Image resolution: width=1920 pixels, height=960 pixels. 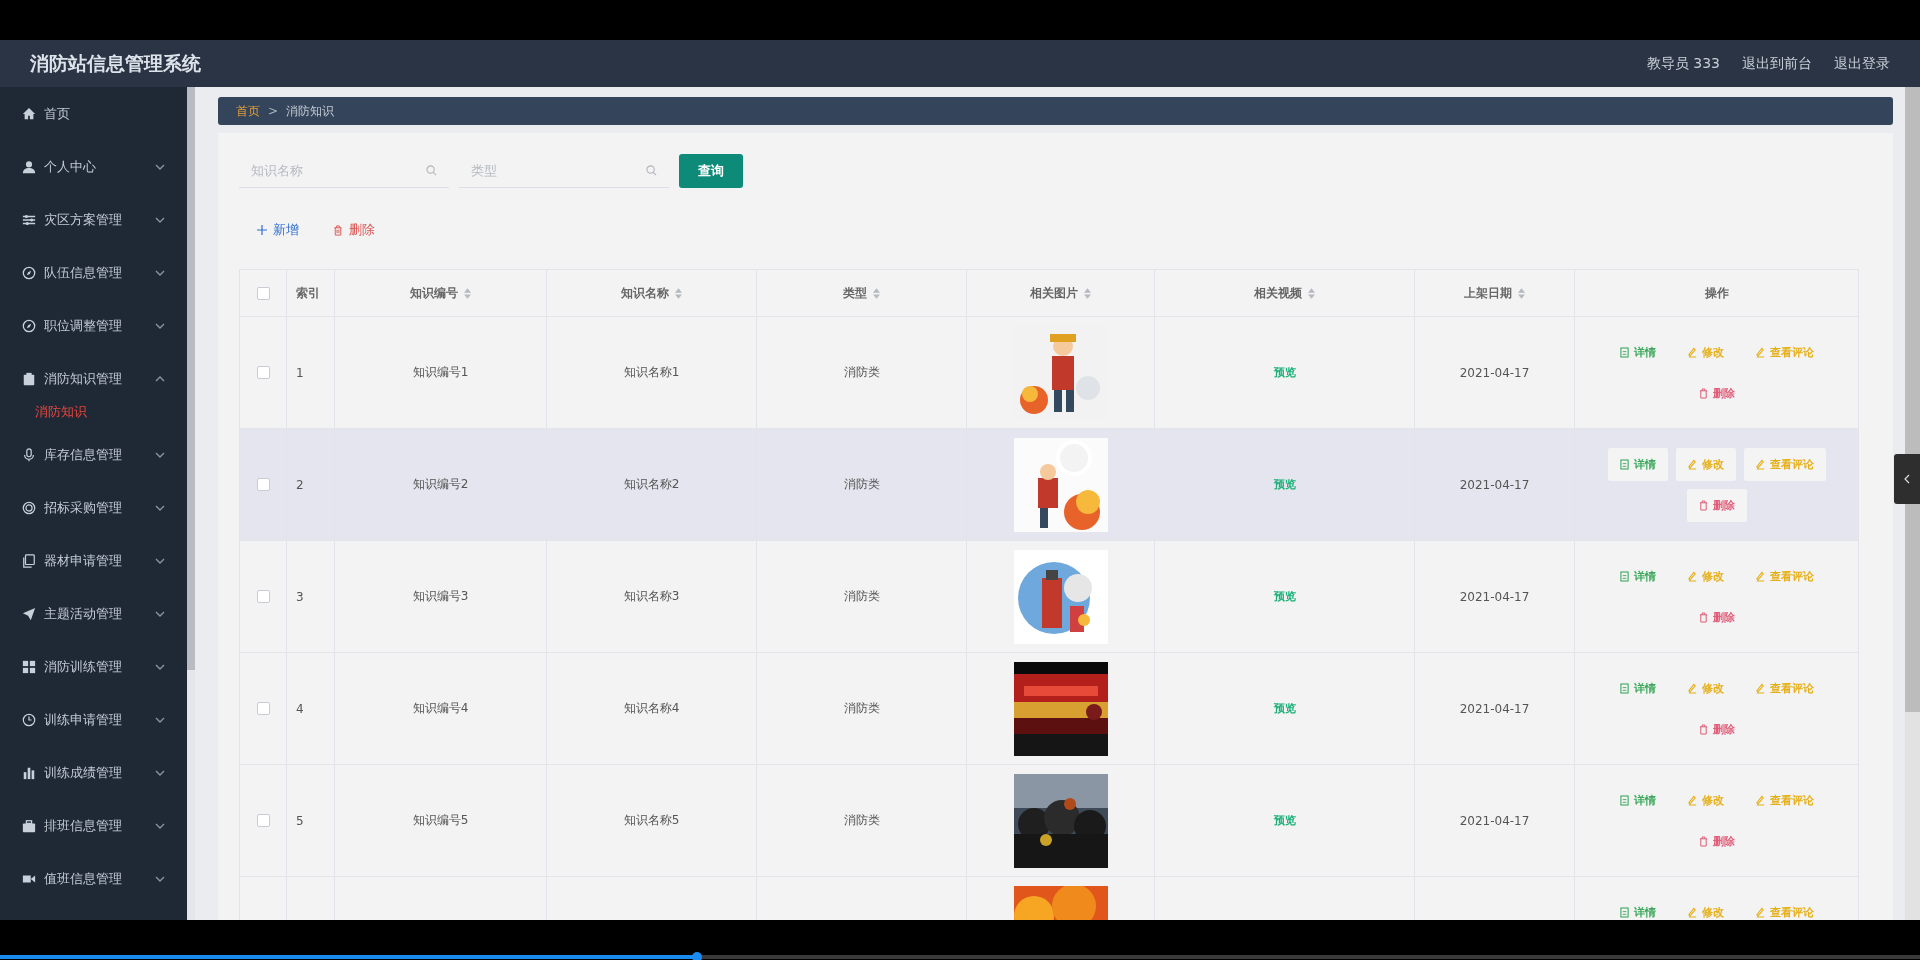 I want to click on sidebar-item: 值班信息管理, so click(x=93, y=878).